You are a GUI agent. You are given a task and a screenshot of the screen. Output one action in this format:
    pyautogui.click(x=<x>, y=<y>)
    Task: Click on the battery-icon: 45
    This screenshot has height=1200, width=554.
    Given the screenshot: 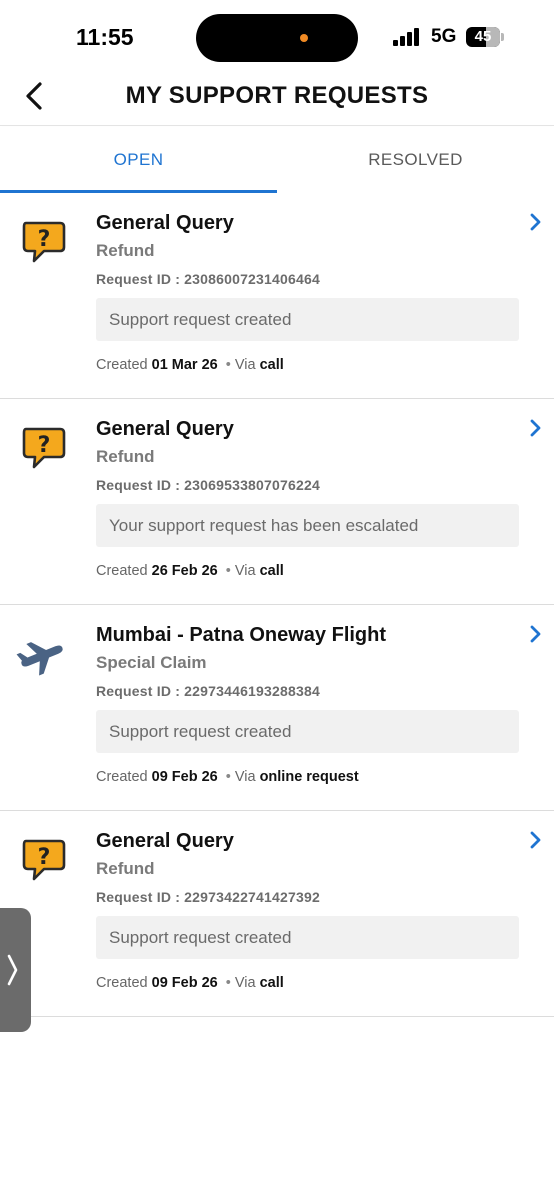 What is the action you would take?
    pyautogui.click(x=485, y=37)
    